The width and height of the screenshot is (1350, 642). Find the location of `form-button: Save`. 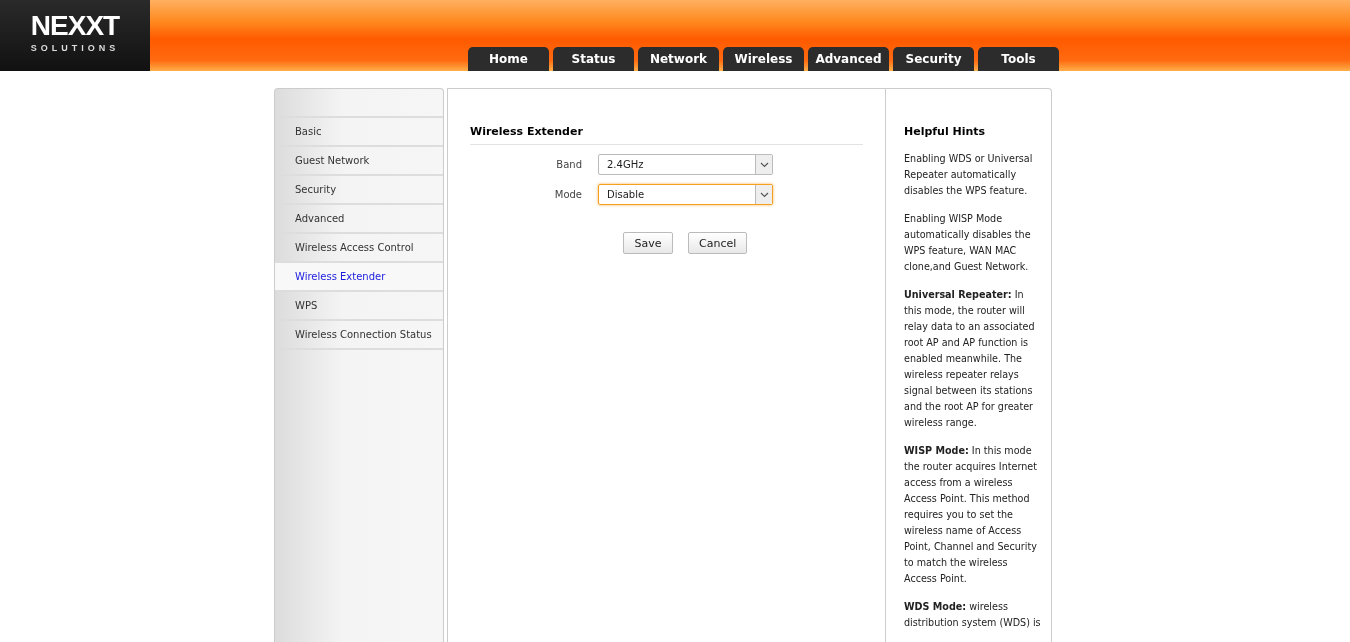

form-button: Save is located at coordinates (648, 243).